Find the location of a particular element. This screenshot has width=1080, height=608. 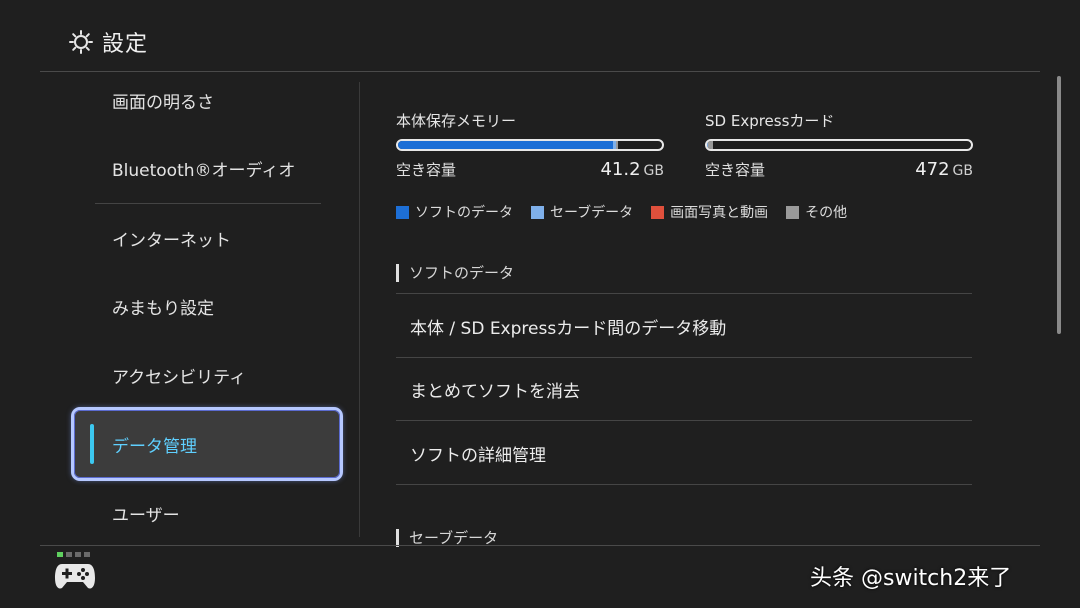

section-title-soft-data: ソフトのデータ is located at coordinates (455, 272).